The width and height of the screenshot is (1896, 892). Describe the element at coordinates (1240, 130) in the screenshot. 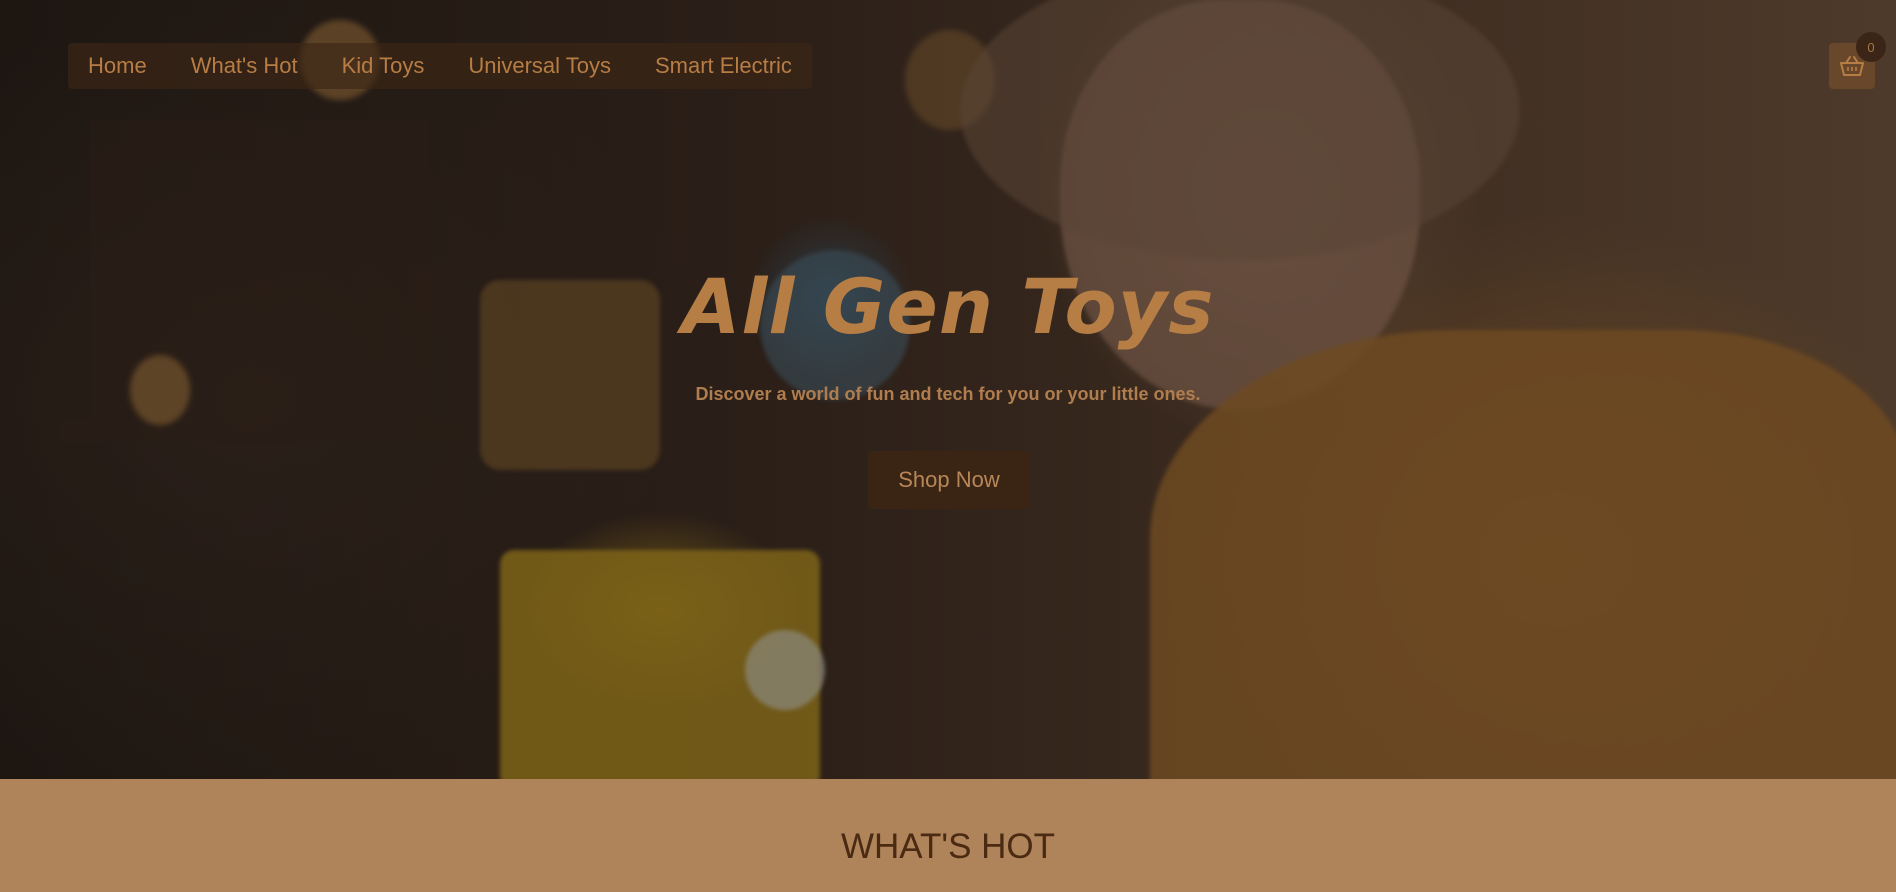

I see `child-hair` at that location.